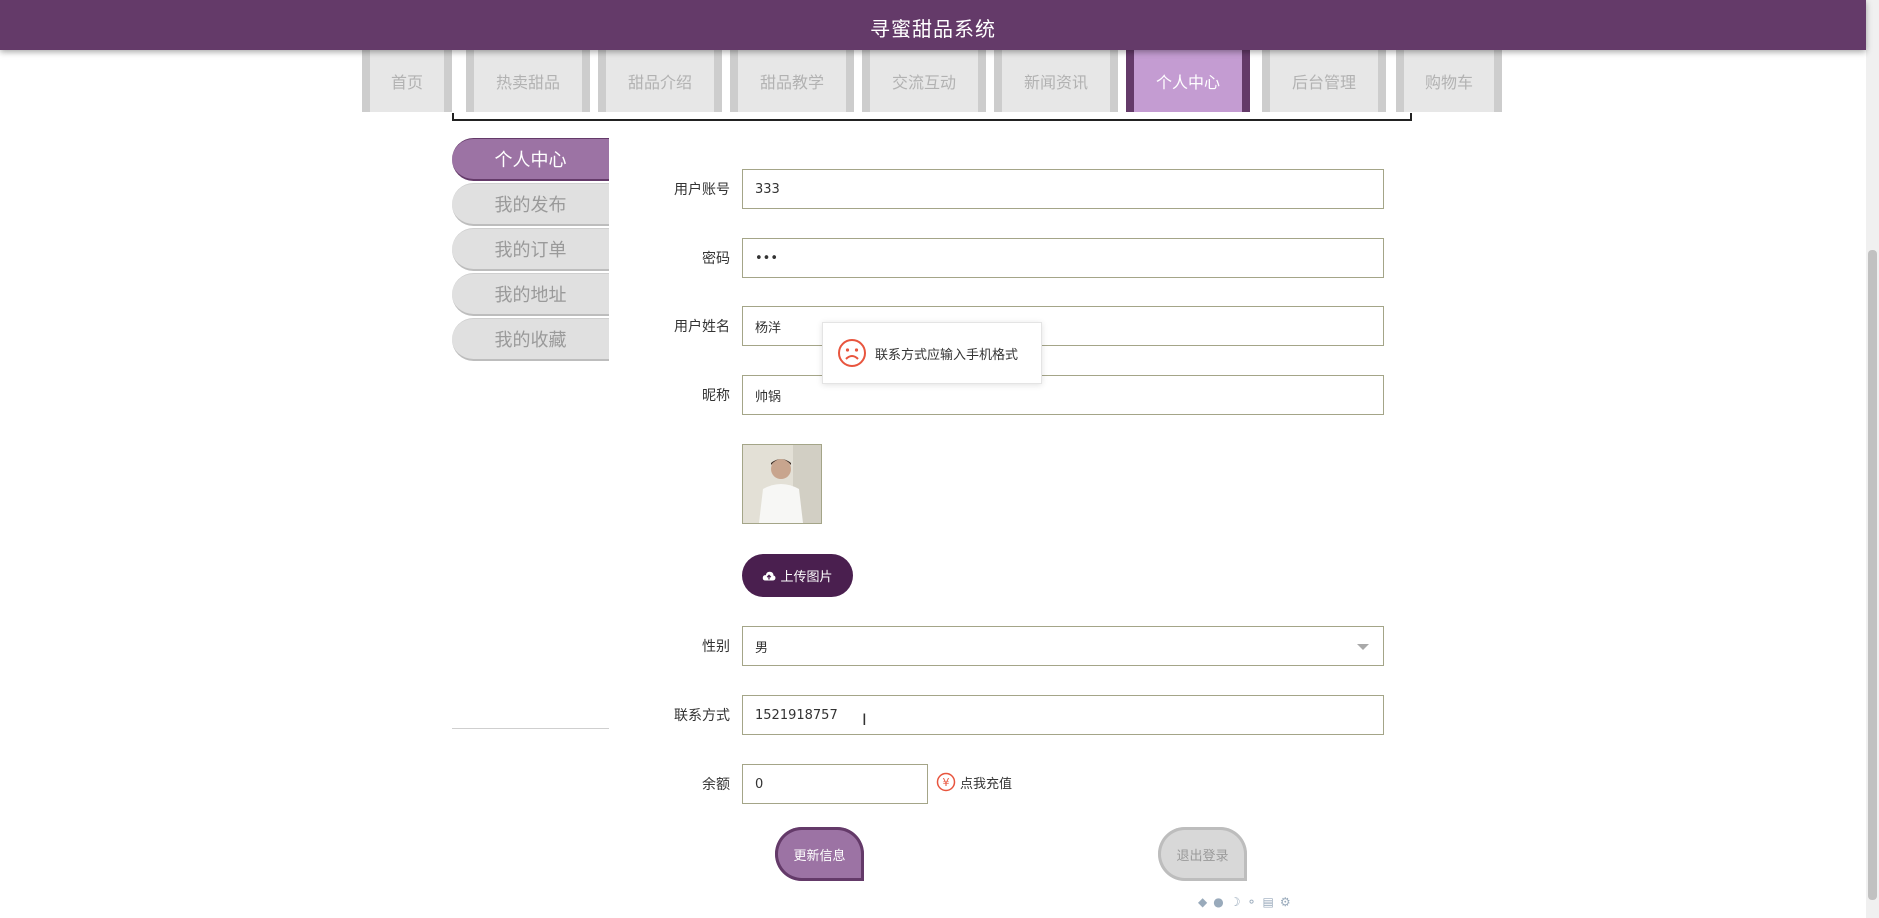 Image resolution: width=1879 pixels, height=918 pixels. Describe the element at coordinates (947, 355) in the screenshot. I see `toast-message: 联系方式应输入手机格式` at that location.